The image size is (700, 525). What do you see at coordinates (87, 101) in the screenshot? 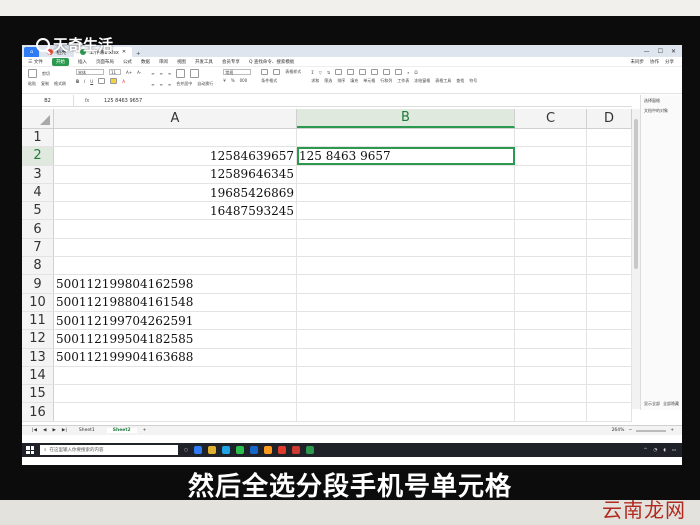
I see `fx-icon: fx` at bounding box center [87, 101].